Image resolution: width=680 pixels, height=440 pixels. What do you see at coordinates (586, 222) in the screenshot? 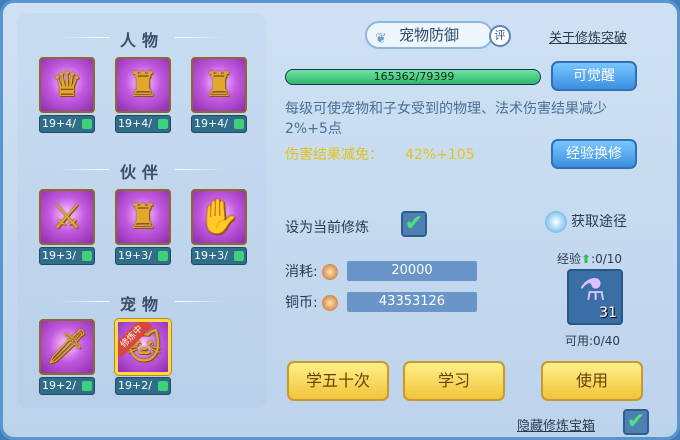
I see `get-path-link: 获取途径` at bounding box center [586, 222].